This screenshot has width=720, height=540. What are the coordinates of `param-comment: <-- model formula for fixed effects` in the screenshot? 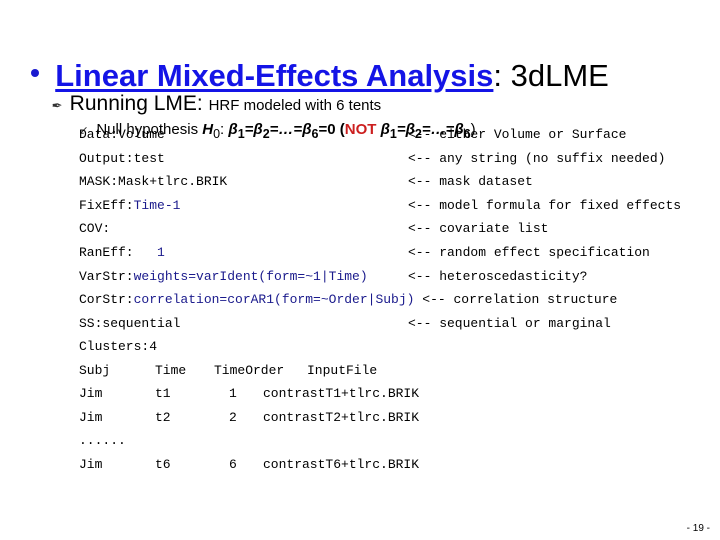 It's located at (545, 205).